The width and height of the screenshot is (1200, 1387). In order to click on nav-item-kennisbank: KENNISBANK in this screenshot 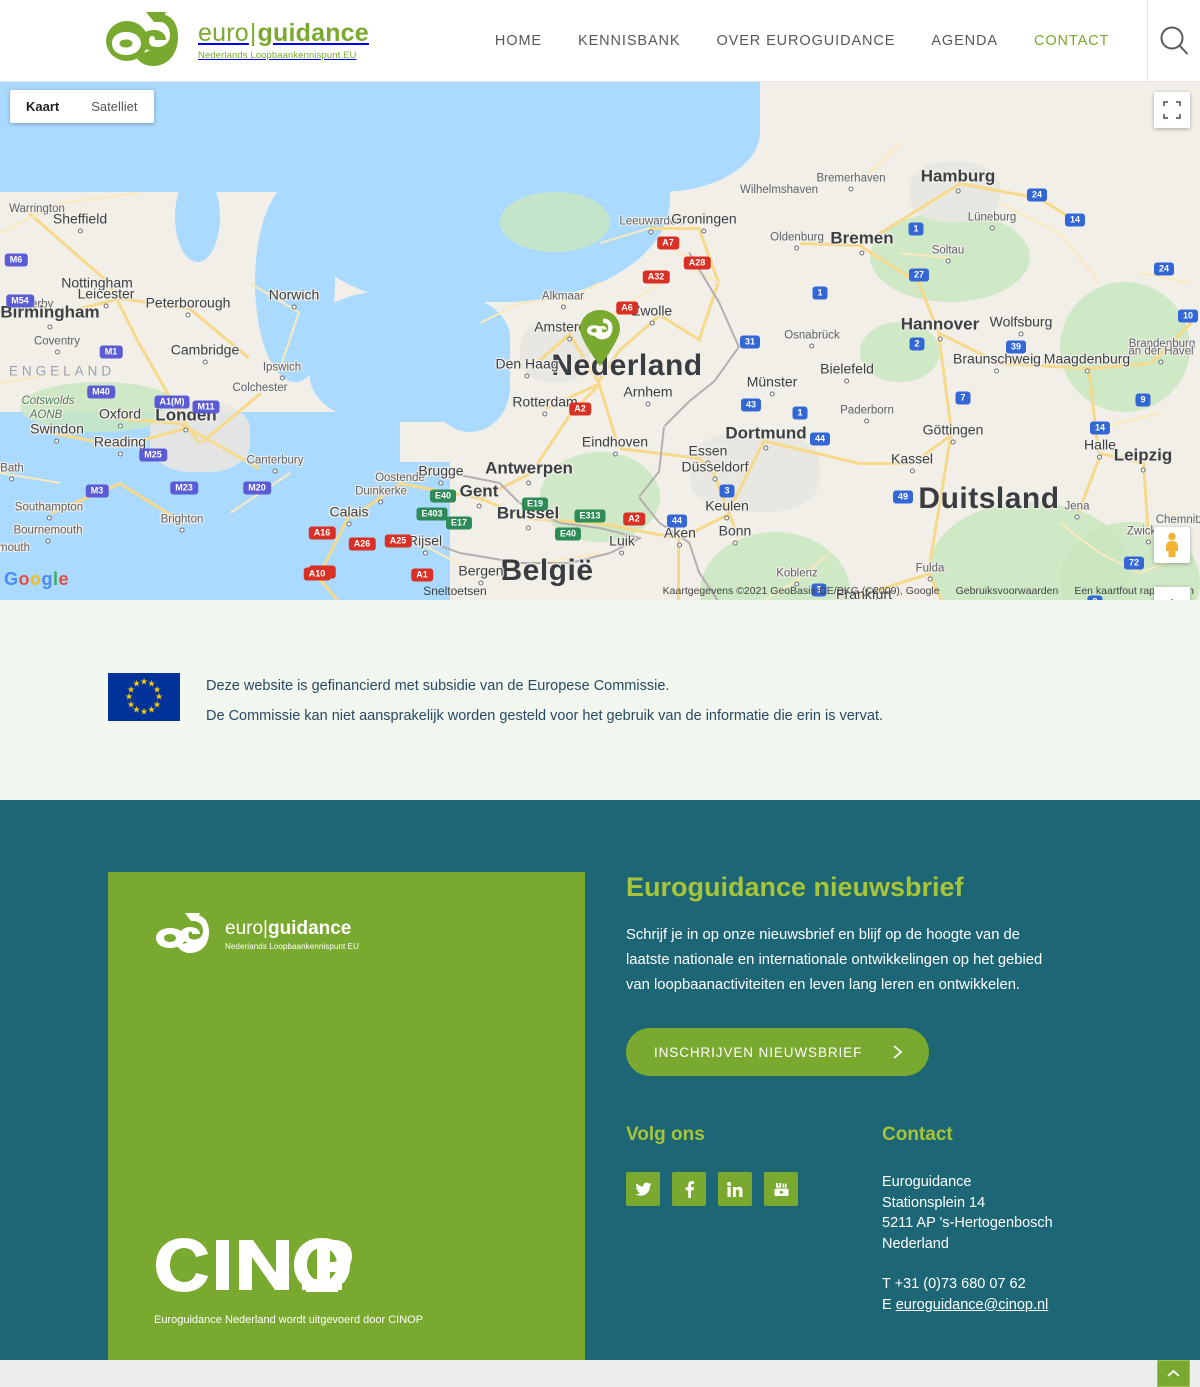, I will do `click(629, 41)`.